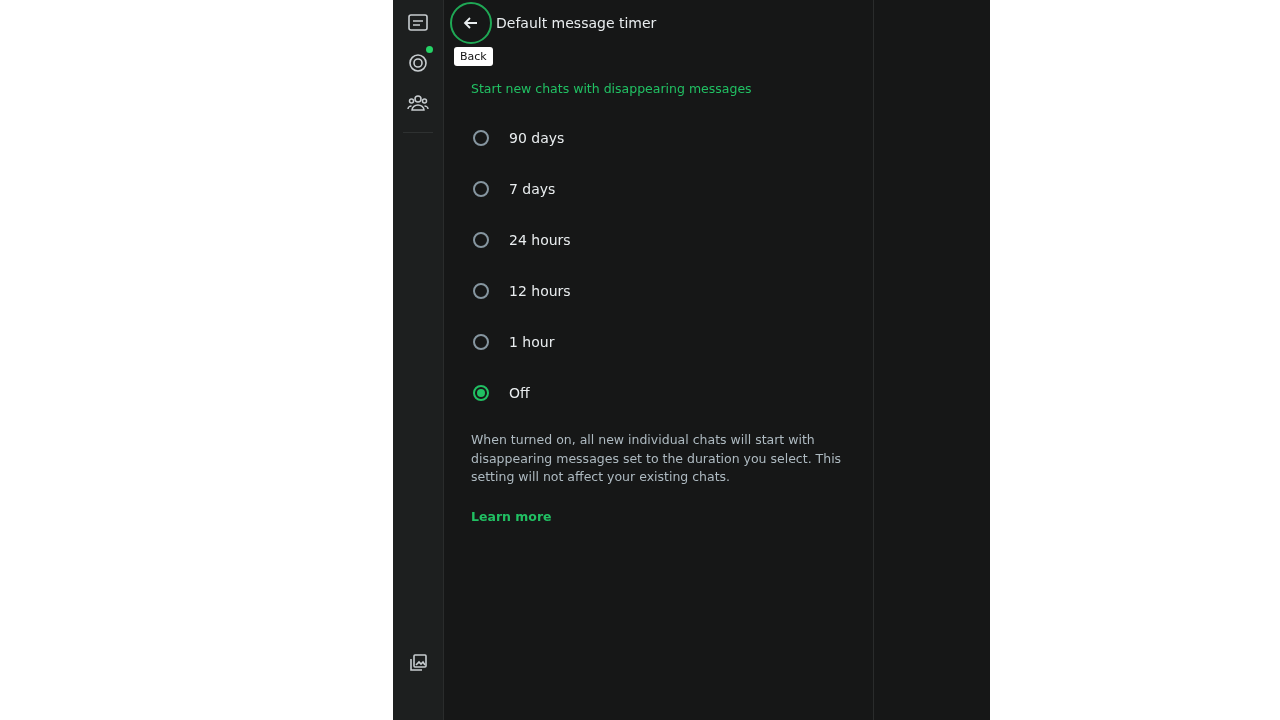 The width and height of the screenshot is (1280, 720). I want to click on chats-icon, so click(418, 23).